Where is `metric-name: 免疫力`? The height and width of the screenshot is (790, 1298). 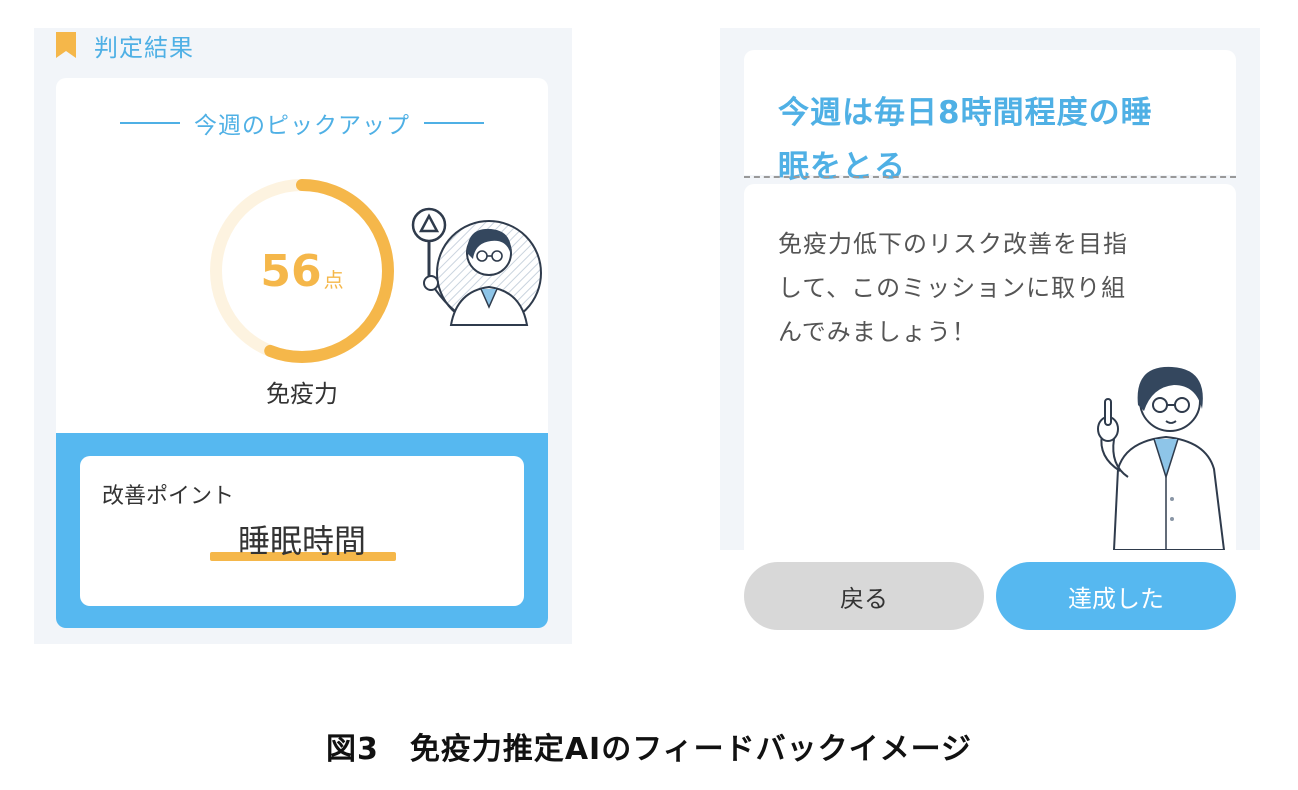
metric-name: 免疫力 is located at coordinates (302, 394).